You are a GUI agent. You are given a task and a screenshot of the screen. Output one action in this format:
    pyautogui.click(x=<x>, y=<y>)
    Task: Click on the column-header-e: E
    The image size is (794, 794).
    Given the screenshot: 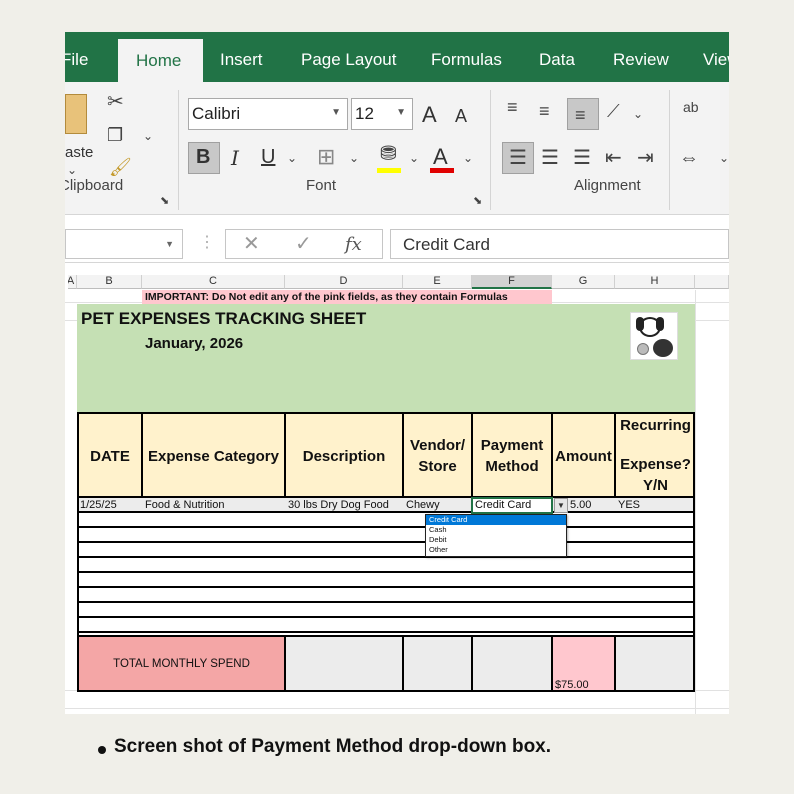 What is the action you would take?
    pyautogui.click(x=437, y=282)
    